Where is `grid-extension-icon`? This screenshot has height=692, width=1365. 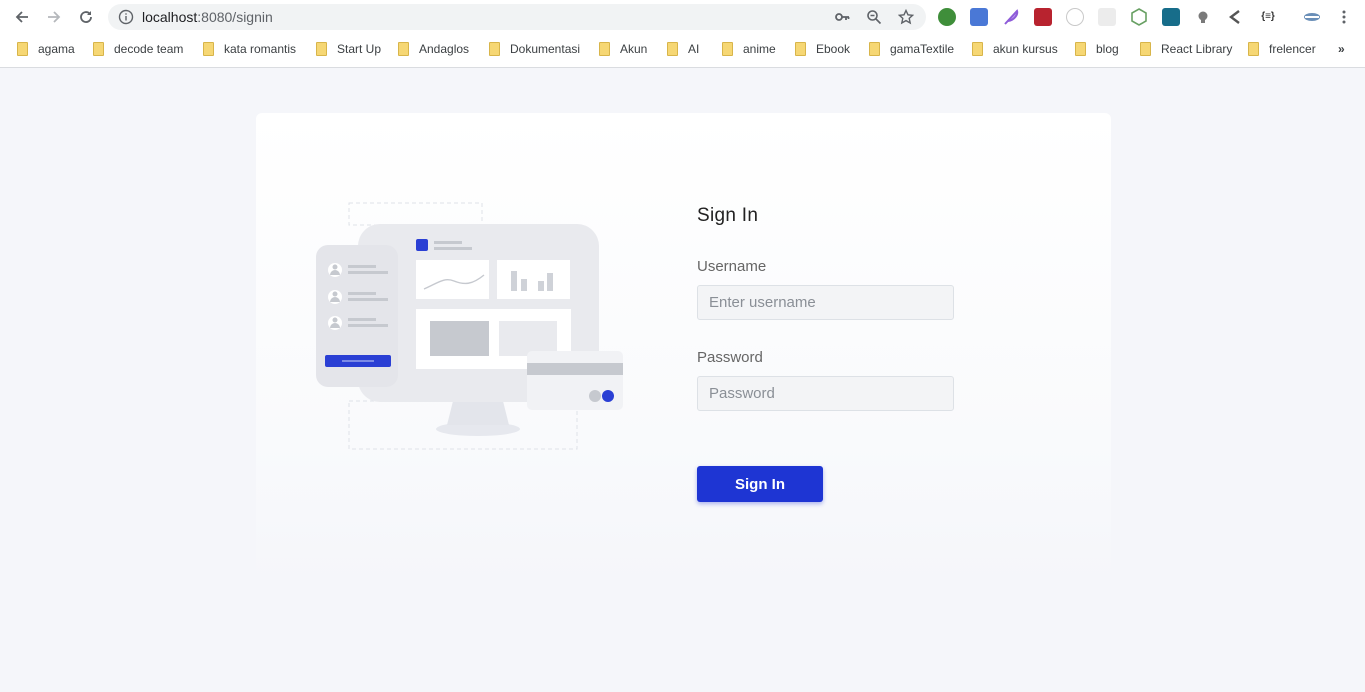
grid-extension-icon is located at coordinates (1107, 17).